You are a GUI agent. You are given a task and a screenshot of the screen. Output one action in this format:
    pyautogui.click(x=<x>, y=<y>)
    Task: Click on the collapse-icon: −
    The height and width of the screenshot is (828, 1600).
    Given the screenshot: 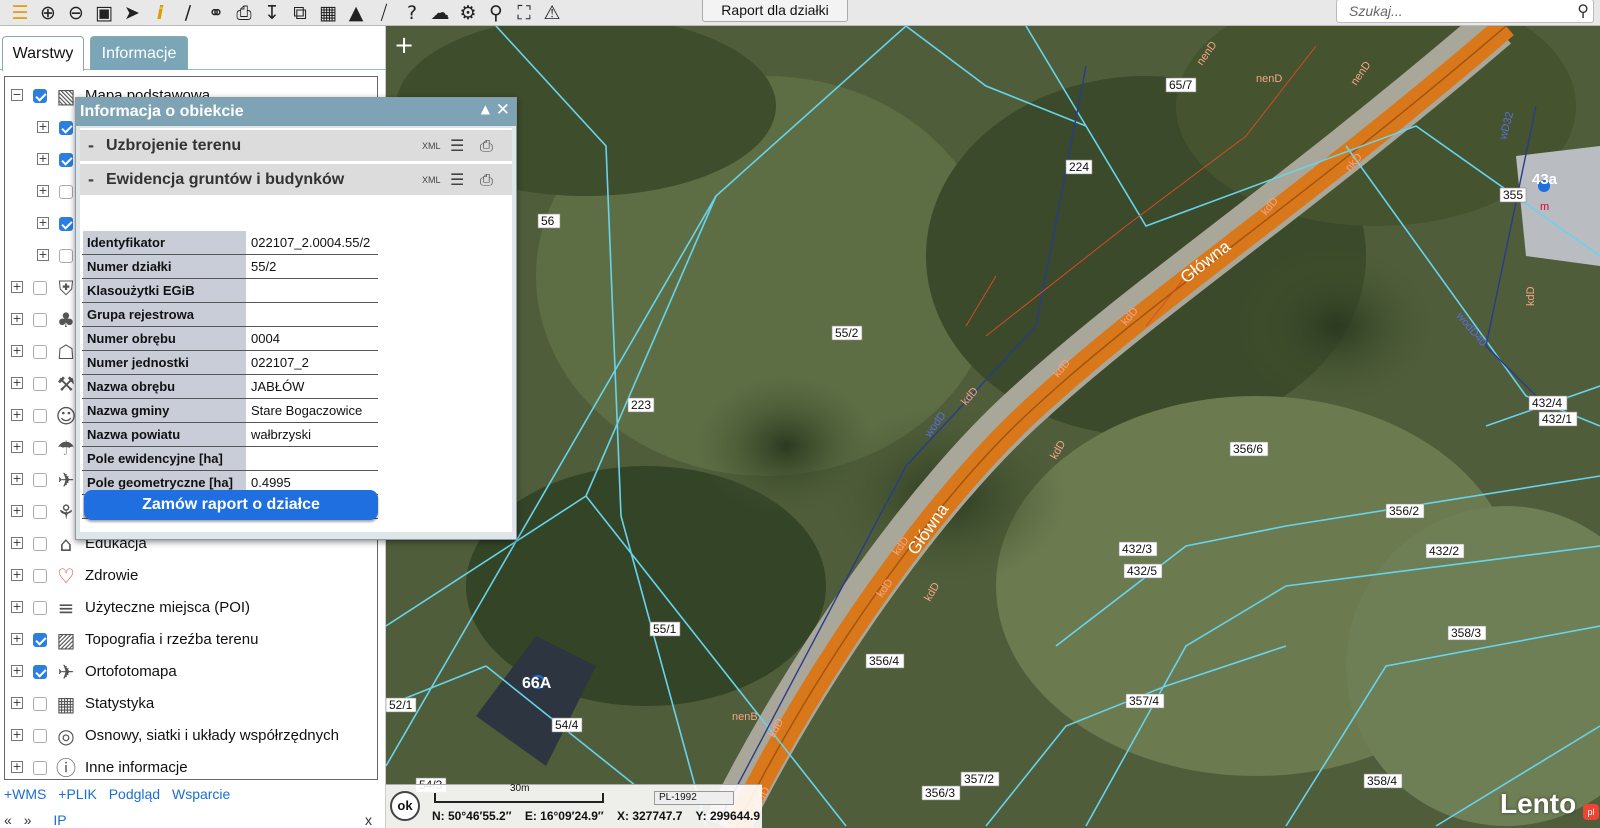 What is the action you would take?
    pyautogui.click(x=17, y=95)
    